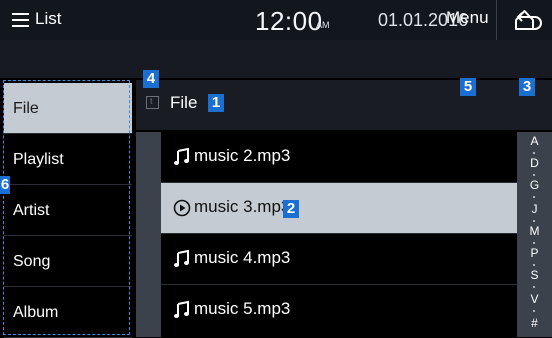  What do you see at coordinates (339, 311) in the screenshot?
I see `list-item: music 5.mp3` at bounding box center [339, 311].